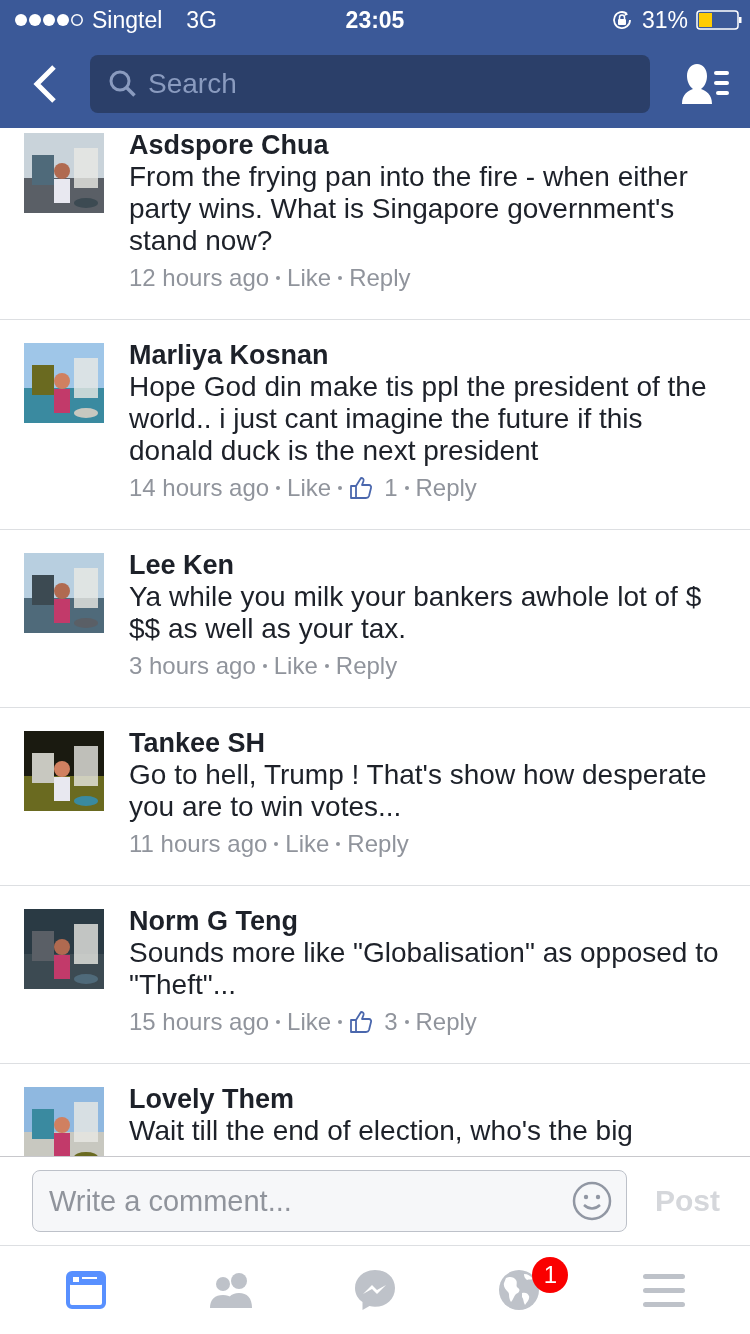  What do you see at coordinates (664, 20) in the screenshot?
I see `battery-percent: 31%` at bounding box center [664, 20].